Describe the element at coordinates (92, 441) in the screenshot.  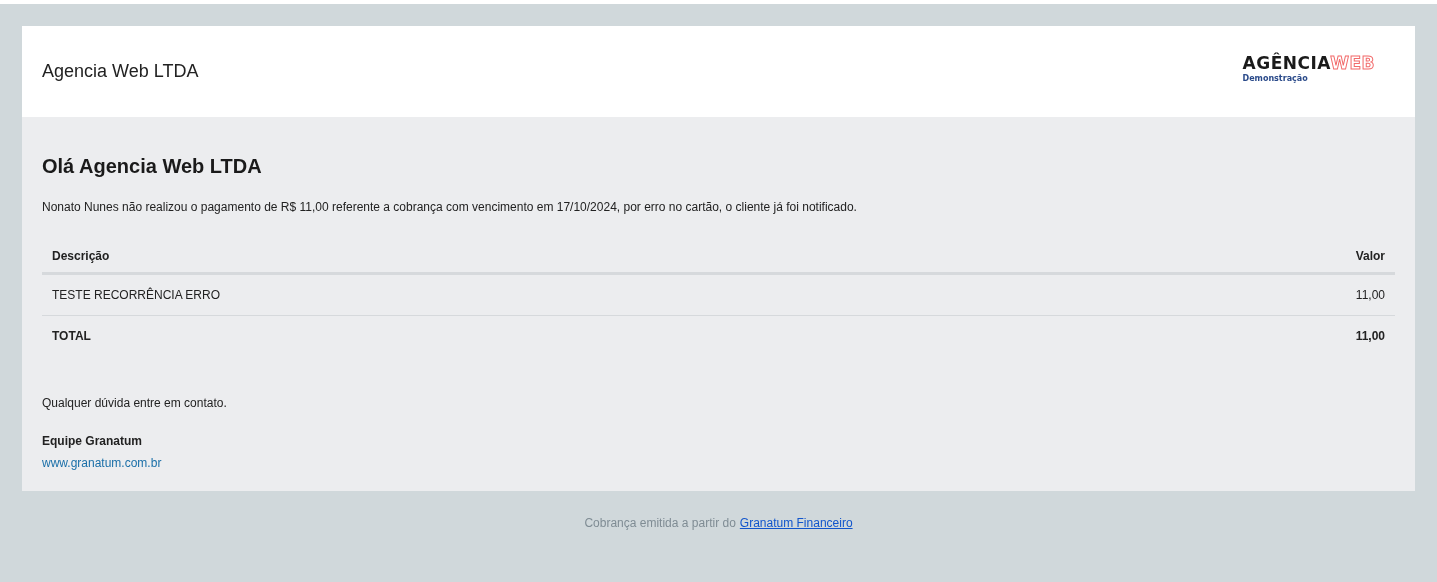
I see `team-name: Equipe Granatum` at that location.